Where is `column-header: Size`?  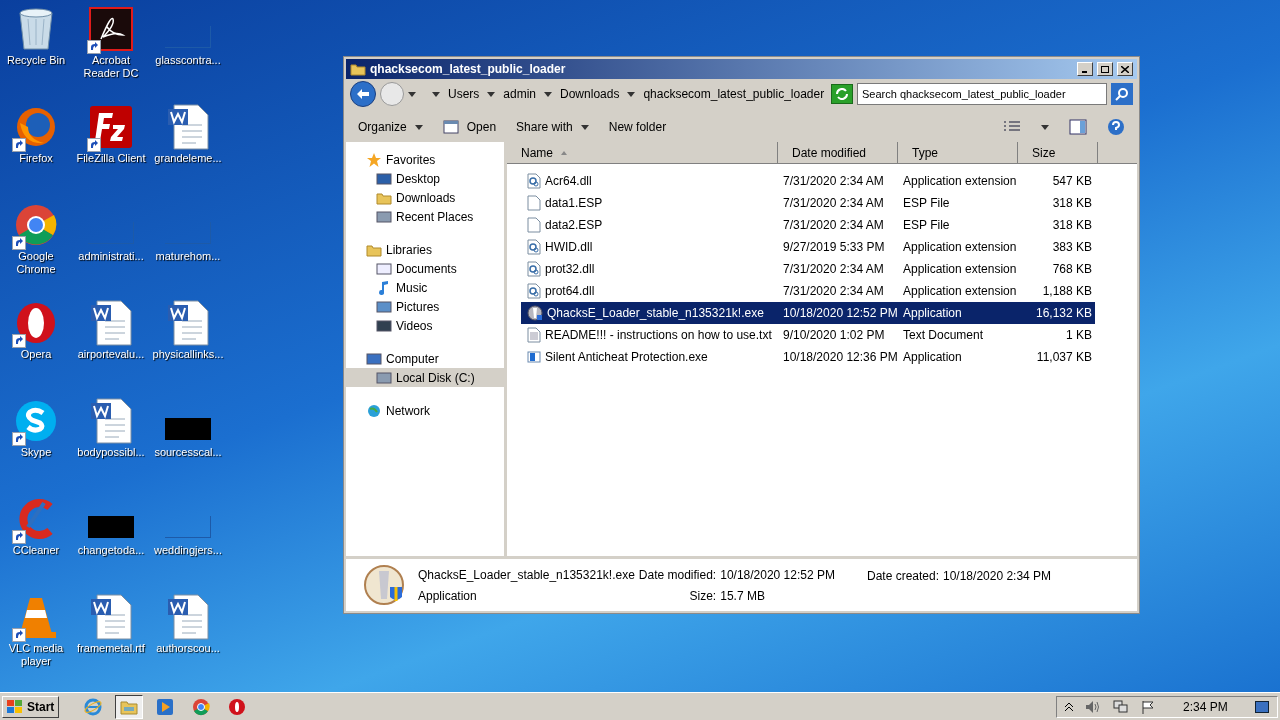 column-header: Size is located at coordinates (1058, 152).